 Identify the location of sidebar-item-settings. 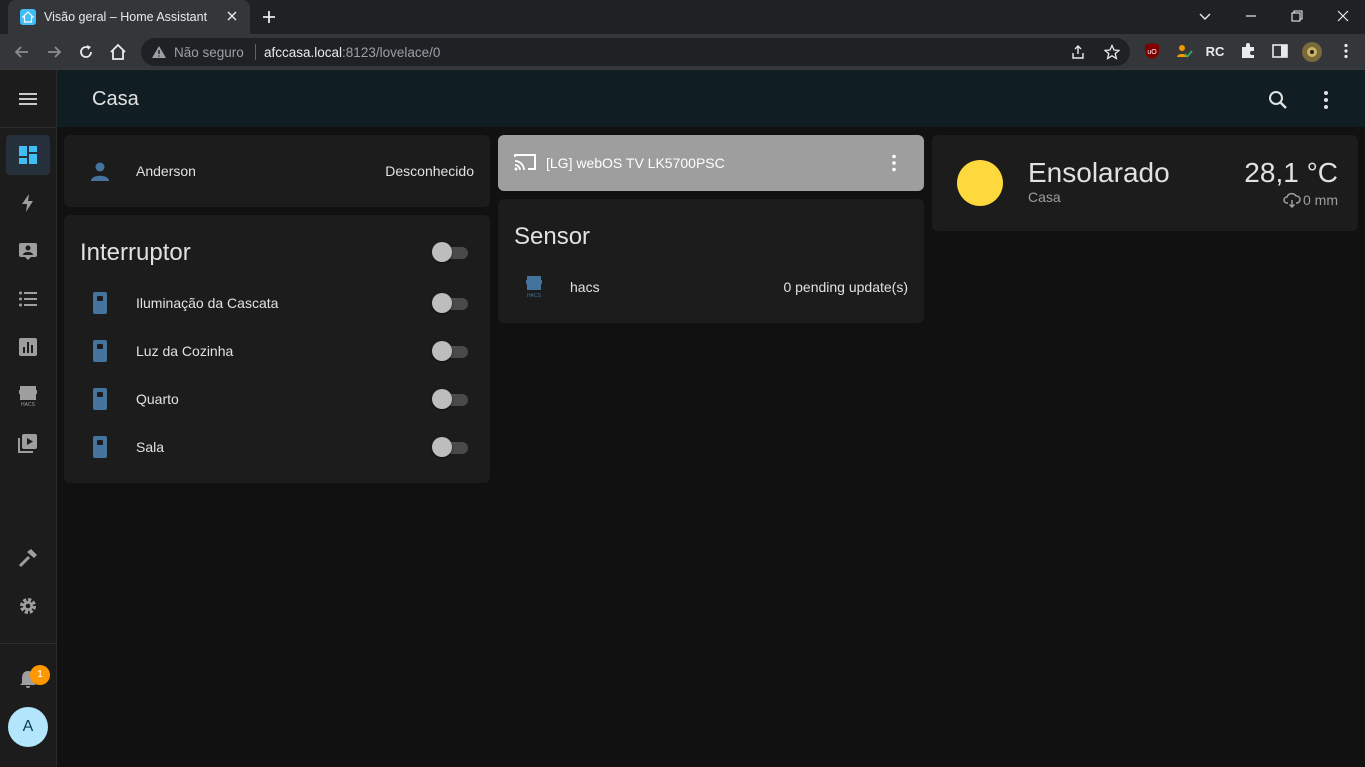
(28, 606).